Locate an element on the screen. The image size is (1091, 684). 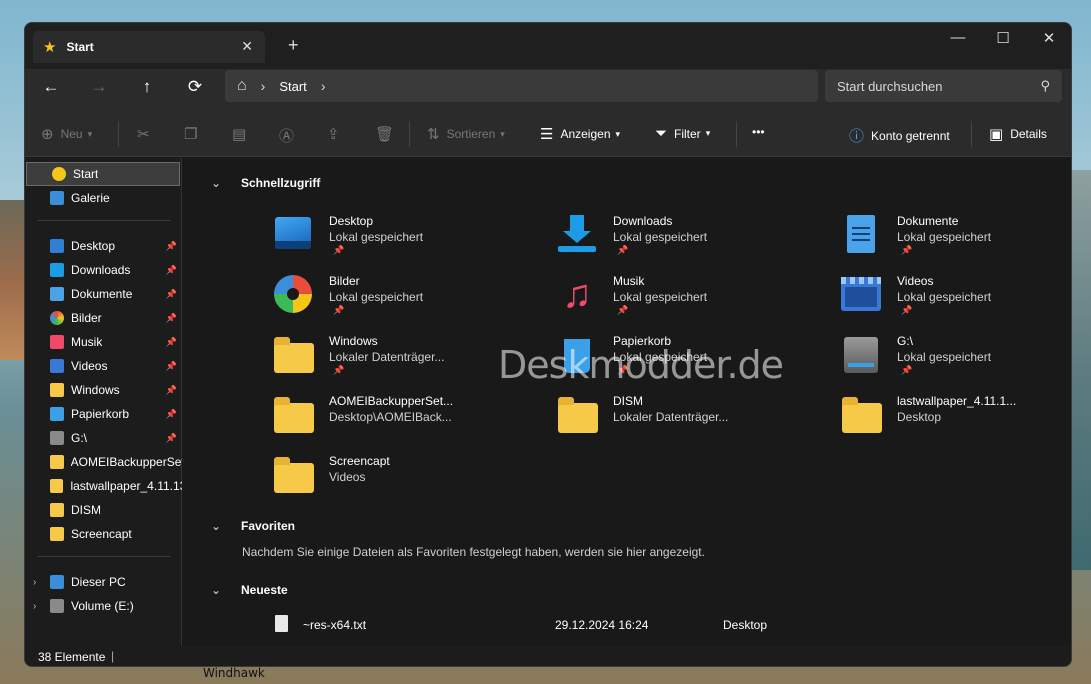
list-item: ~res-x64.txt 29.12.2024 16:24 Desktop is located at coordinates (533, 626).